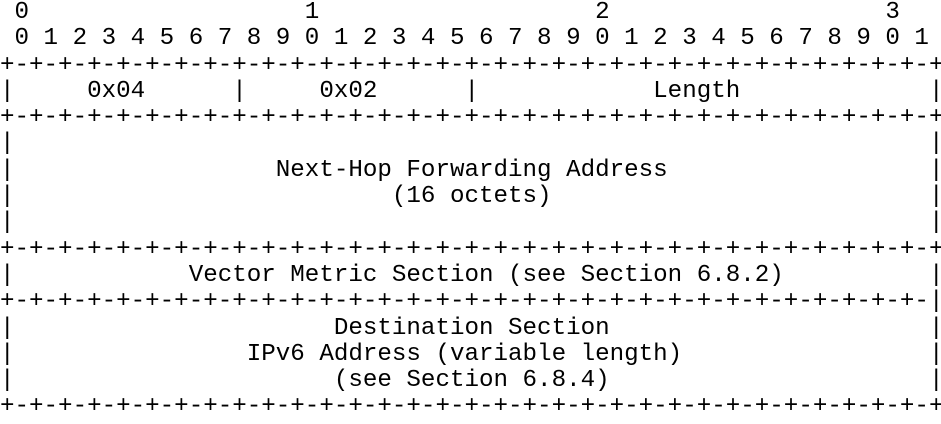 Image resolution: width=941 pixels, height=424 pixels. I want to click on bit-ruler-tens: 0 1 2 3, so click(450, 13).